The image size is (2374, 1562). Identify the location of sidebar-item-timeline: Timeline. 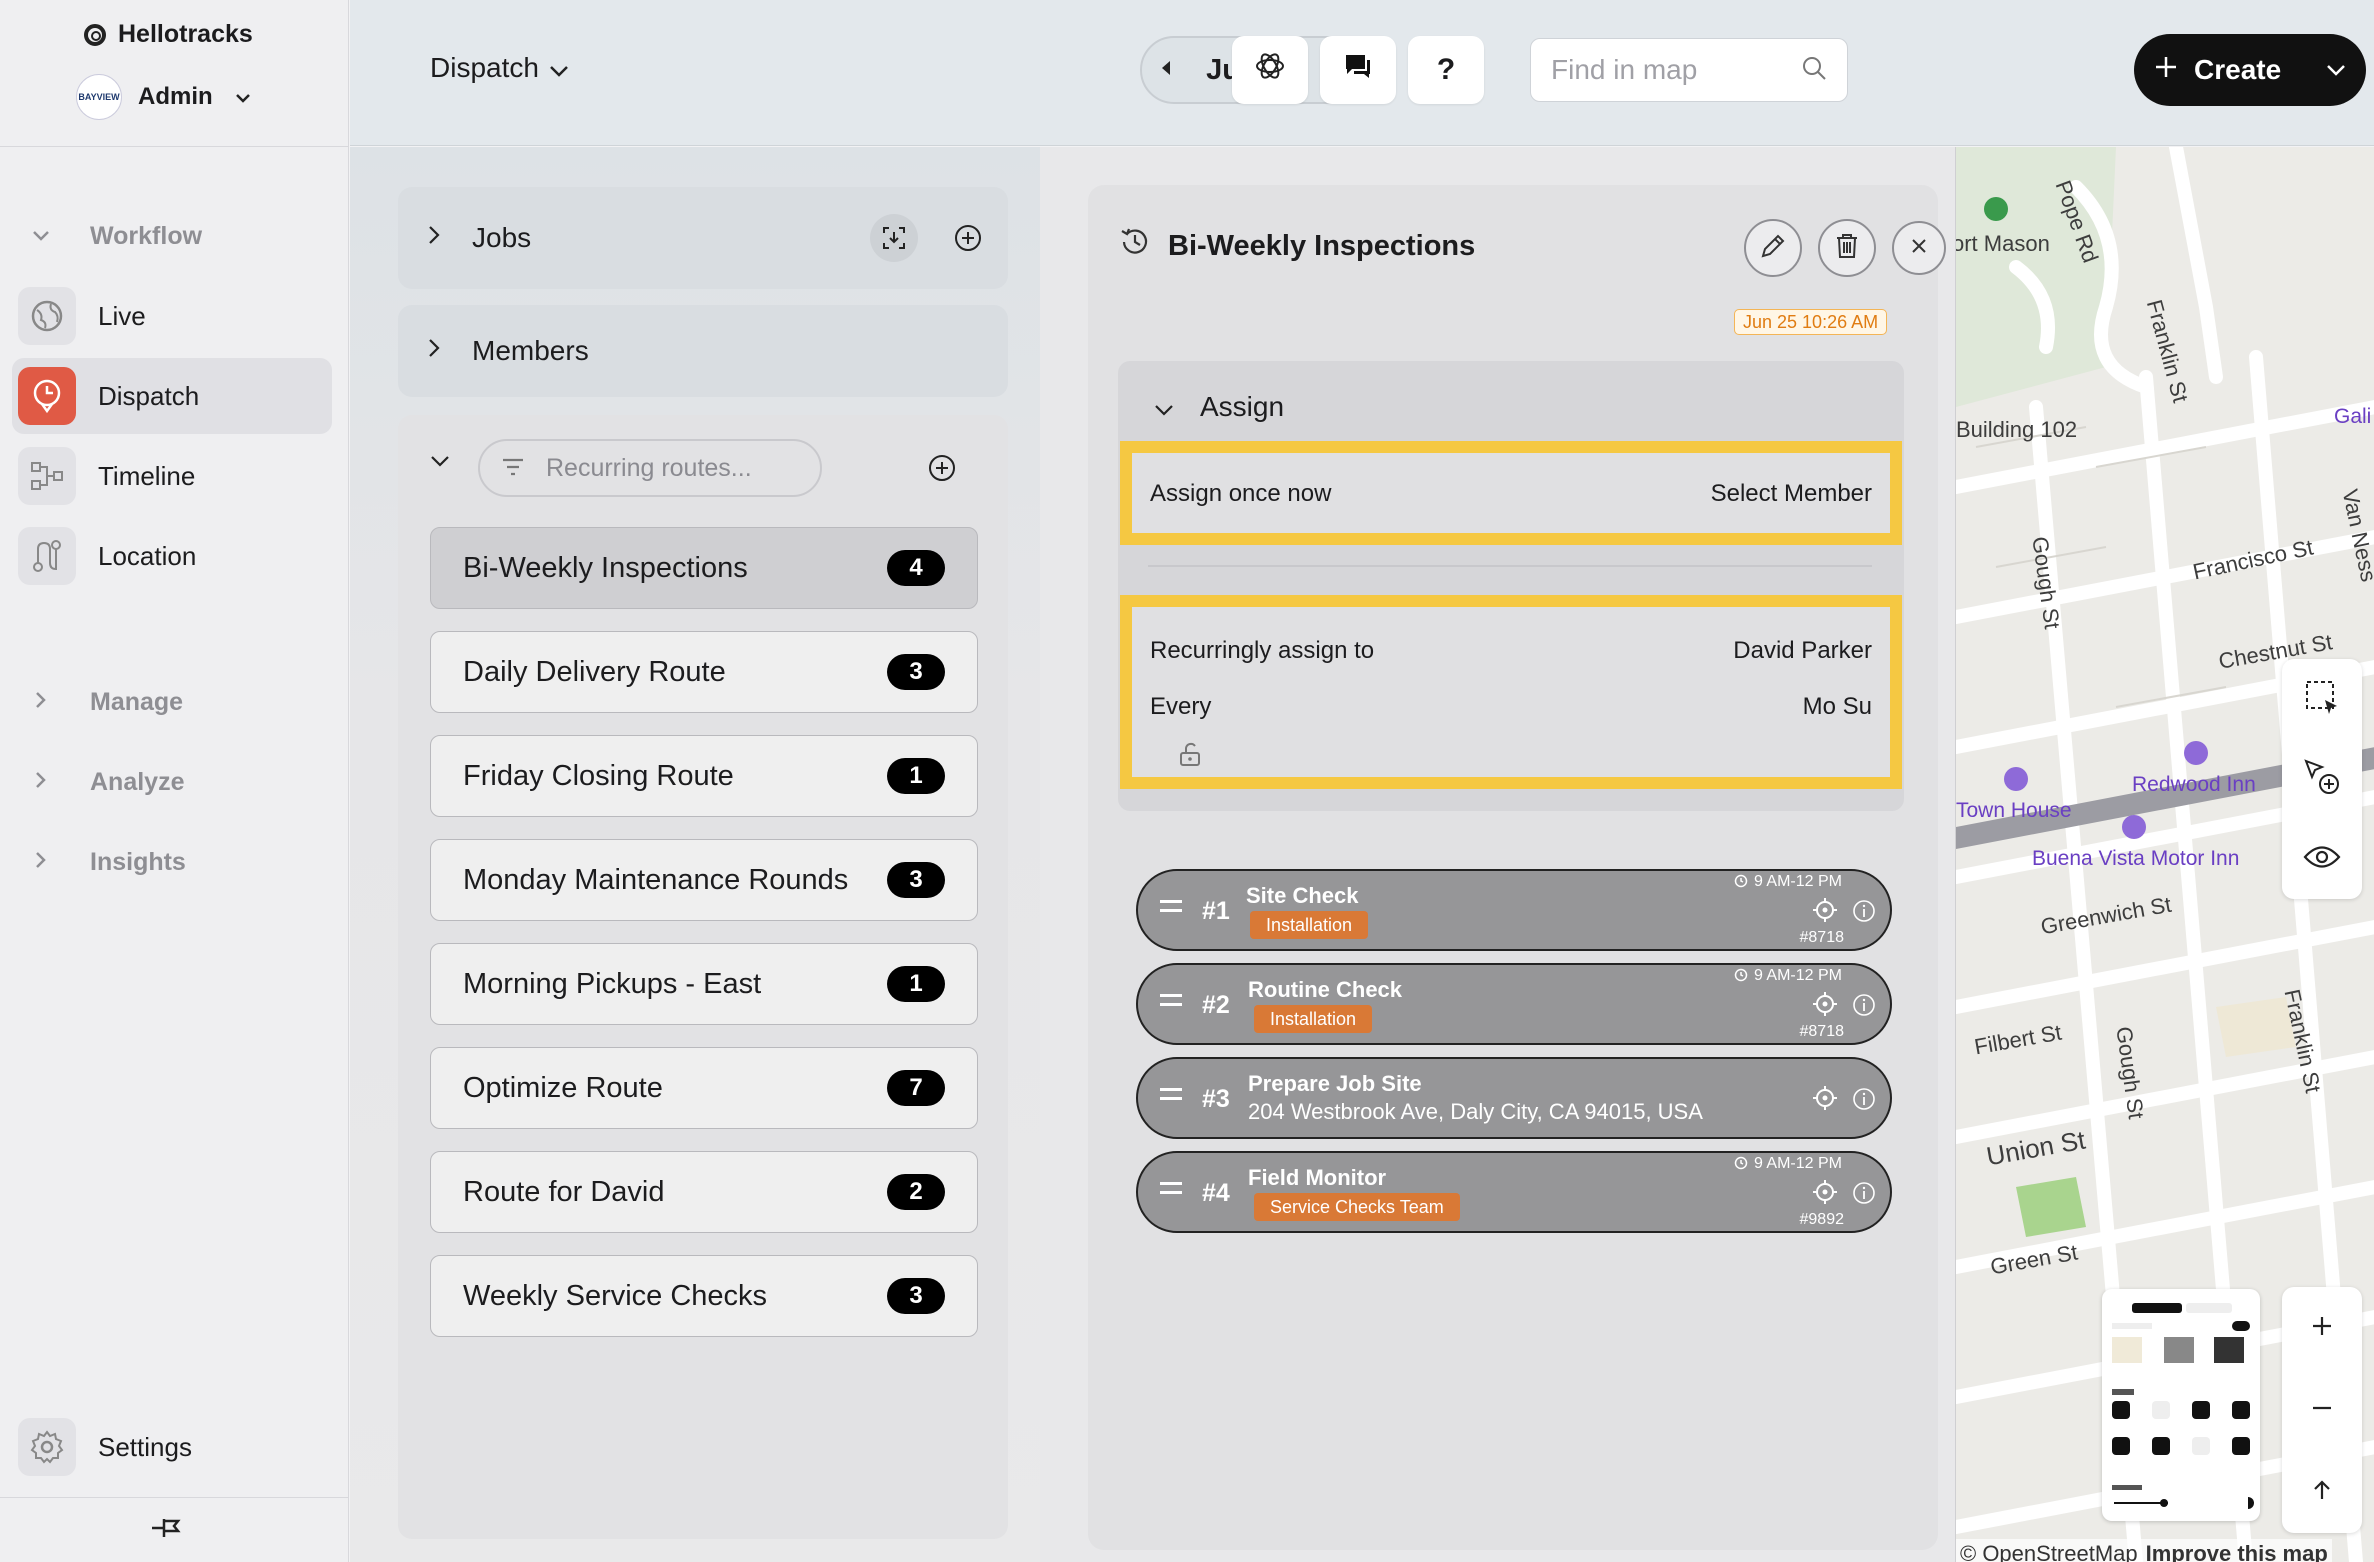
(172, 476).